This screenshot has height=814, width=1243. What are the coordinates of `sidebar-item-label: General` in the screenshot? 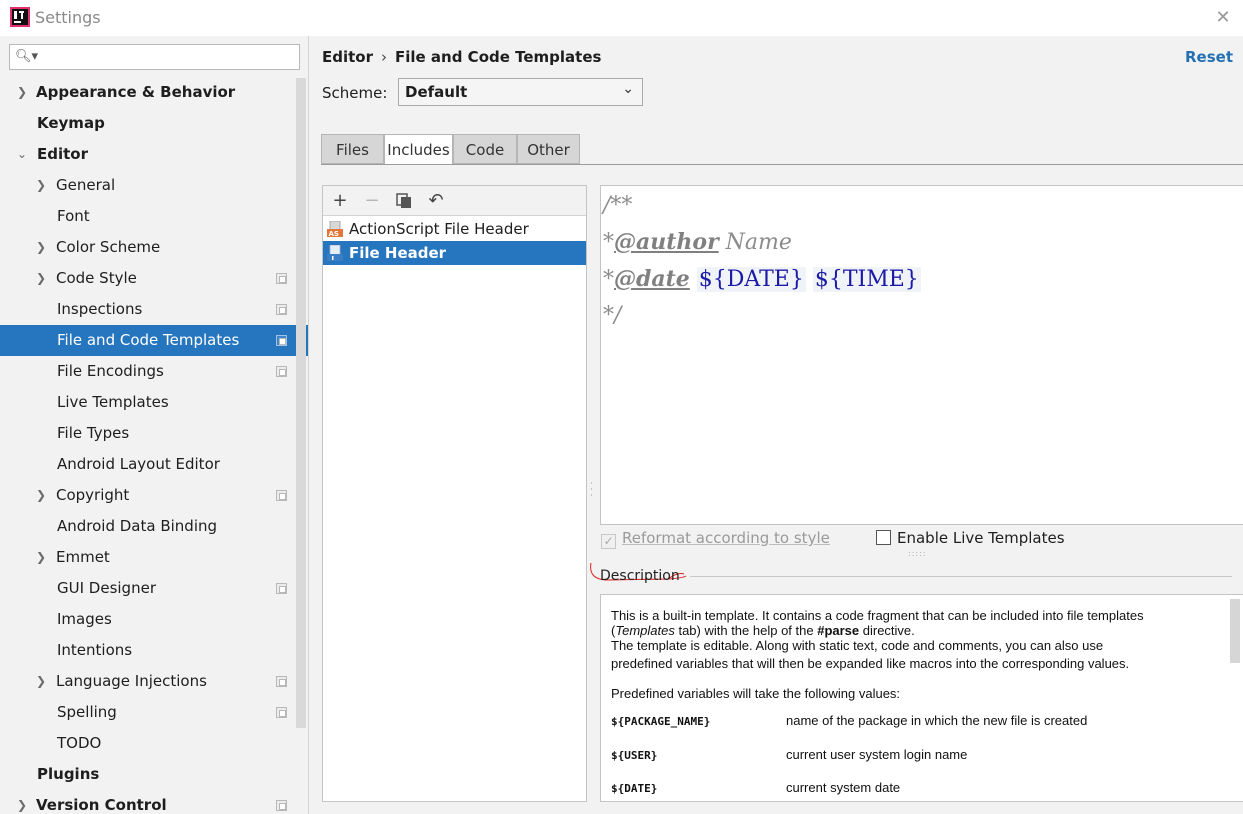 It's located at (86, 185).